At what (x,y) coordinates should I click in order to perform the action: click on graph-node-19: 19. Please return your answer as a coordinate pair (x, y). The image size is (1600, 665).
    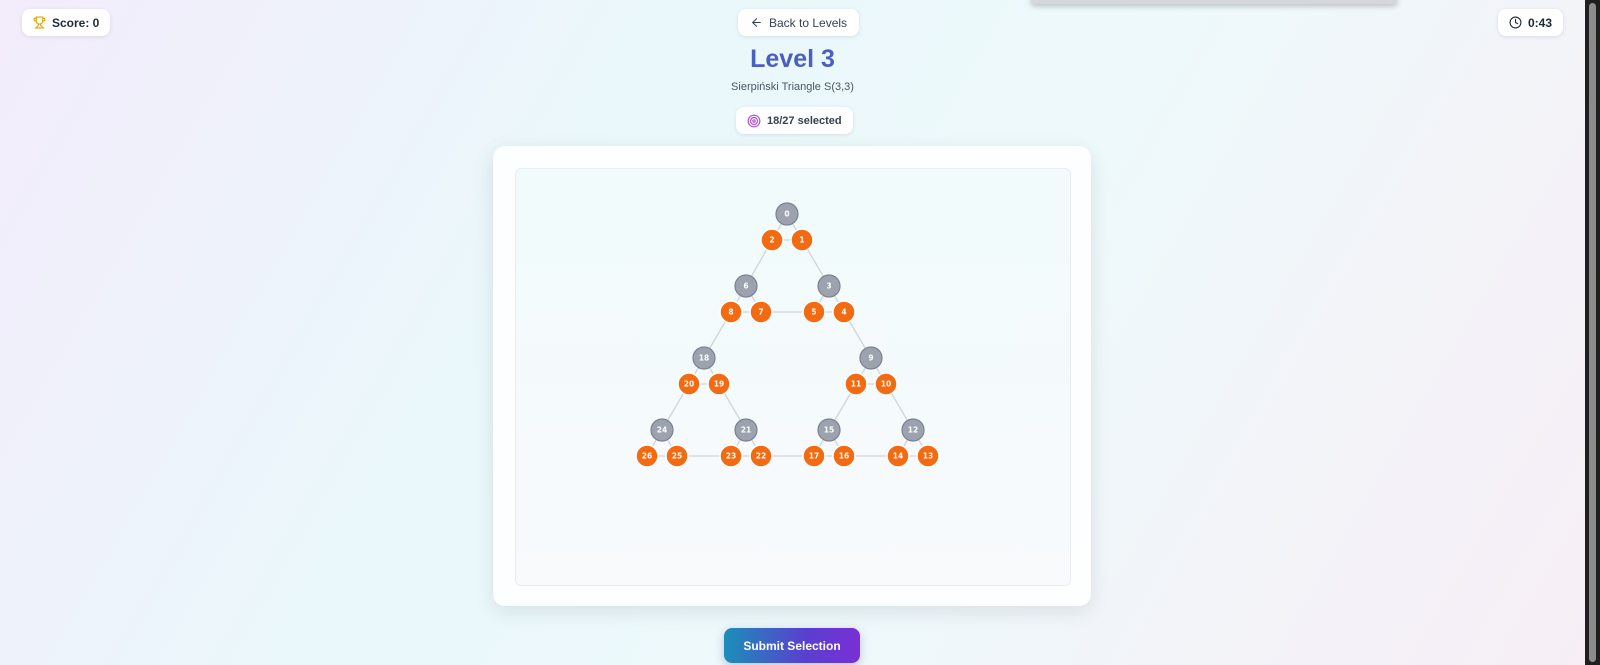
    Looking at the image, I should click on (719, 384).